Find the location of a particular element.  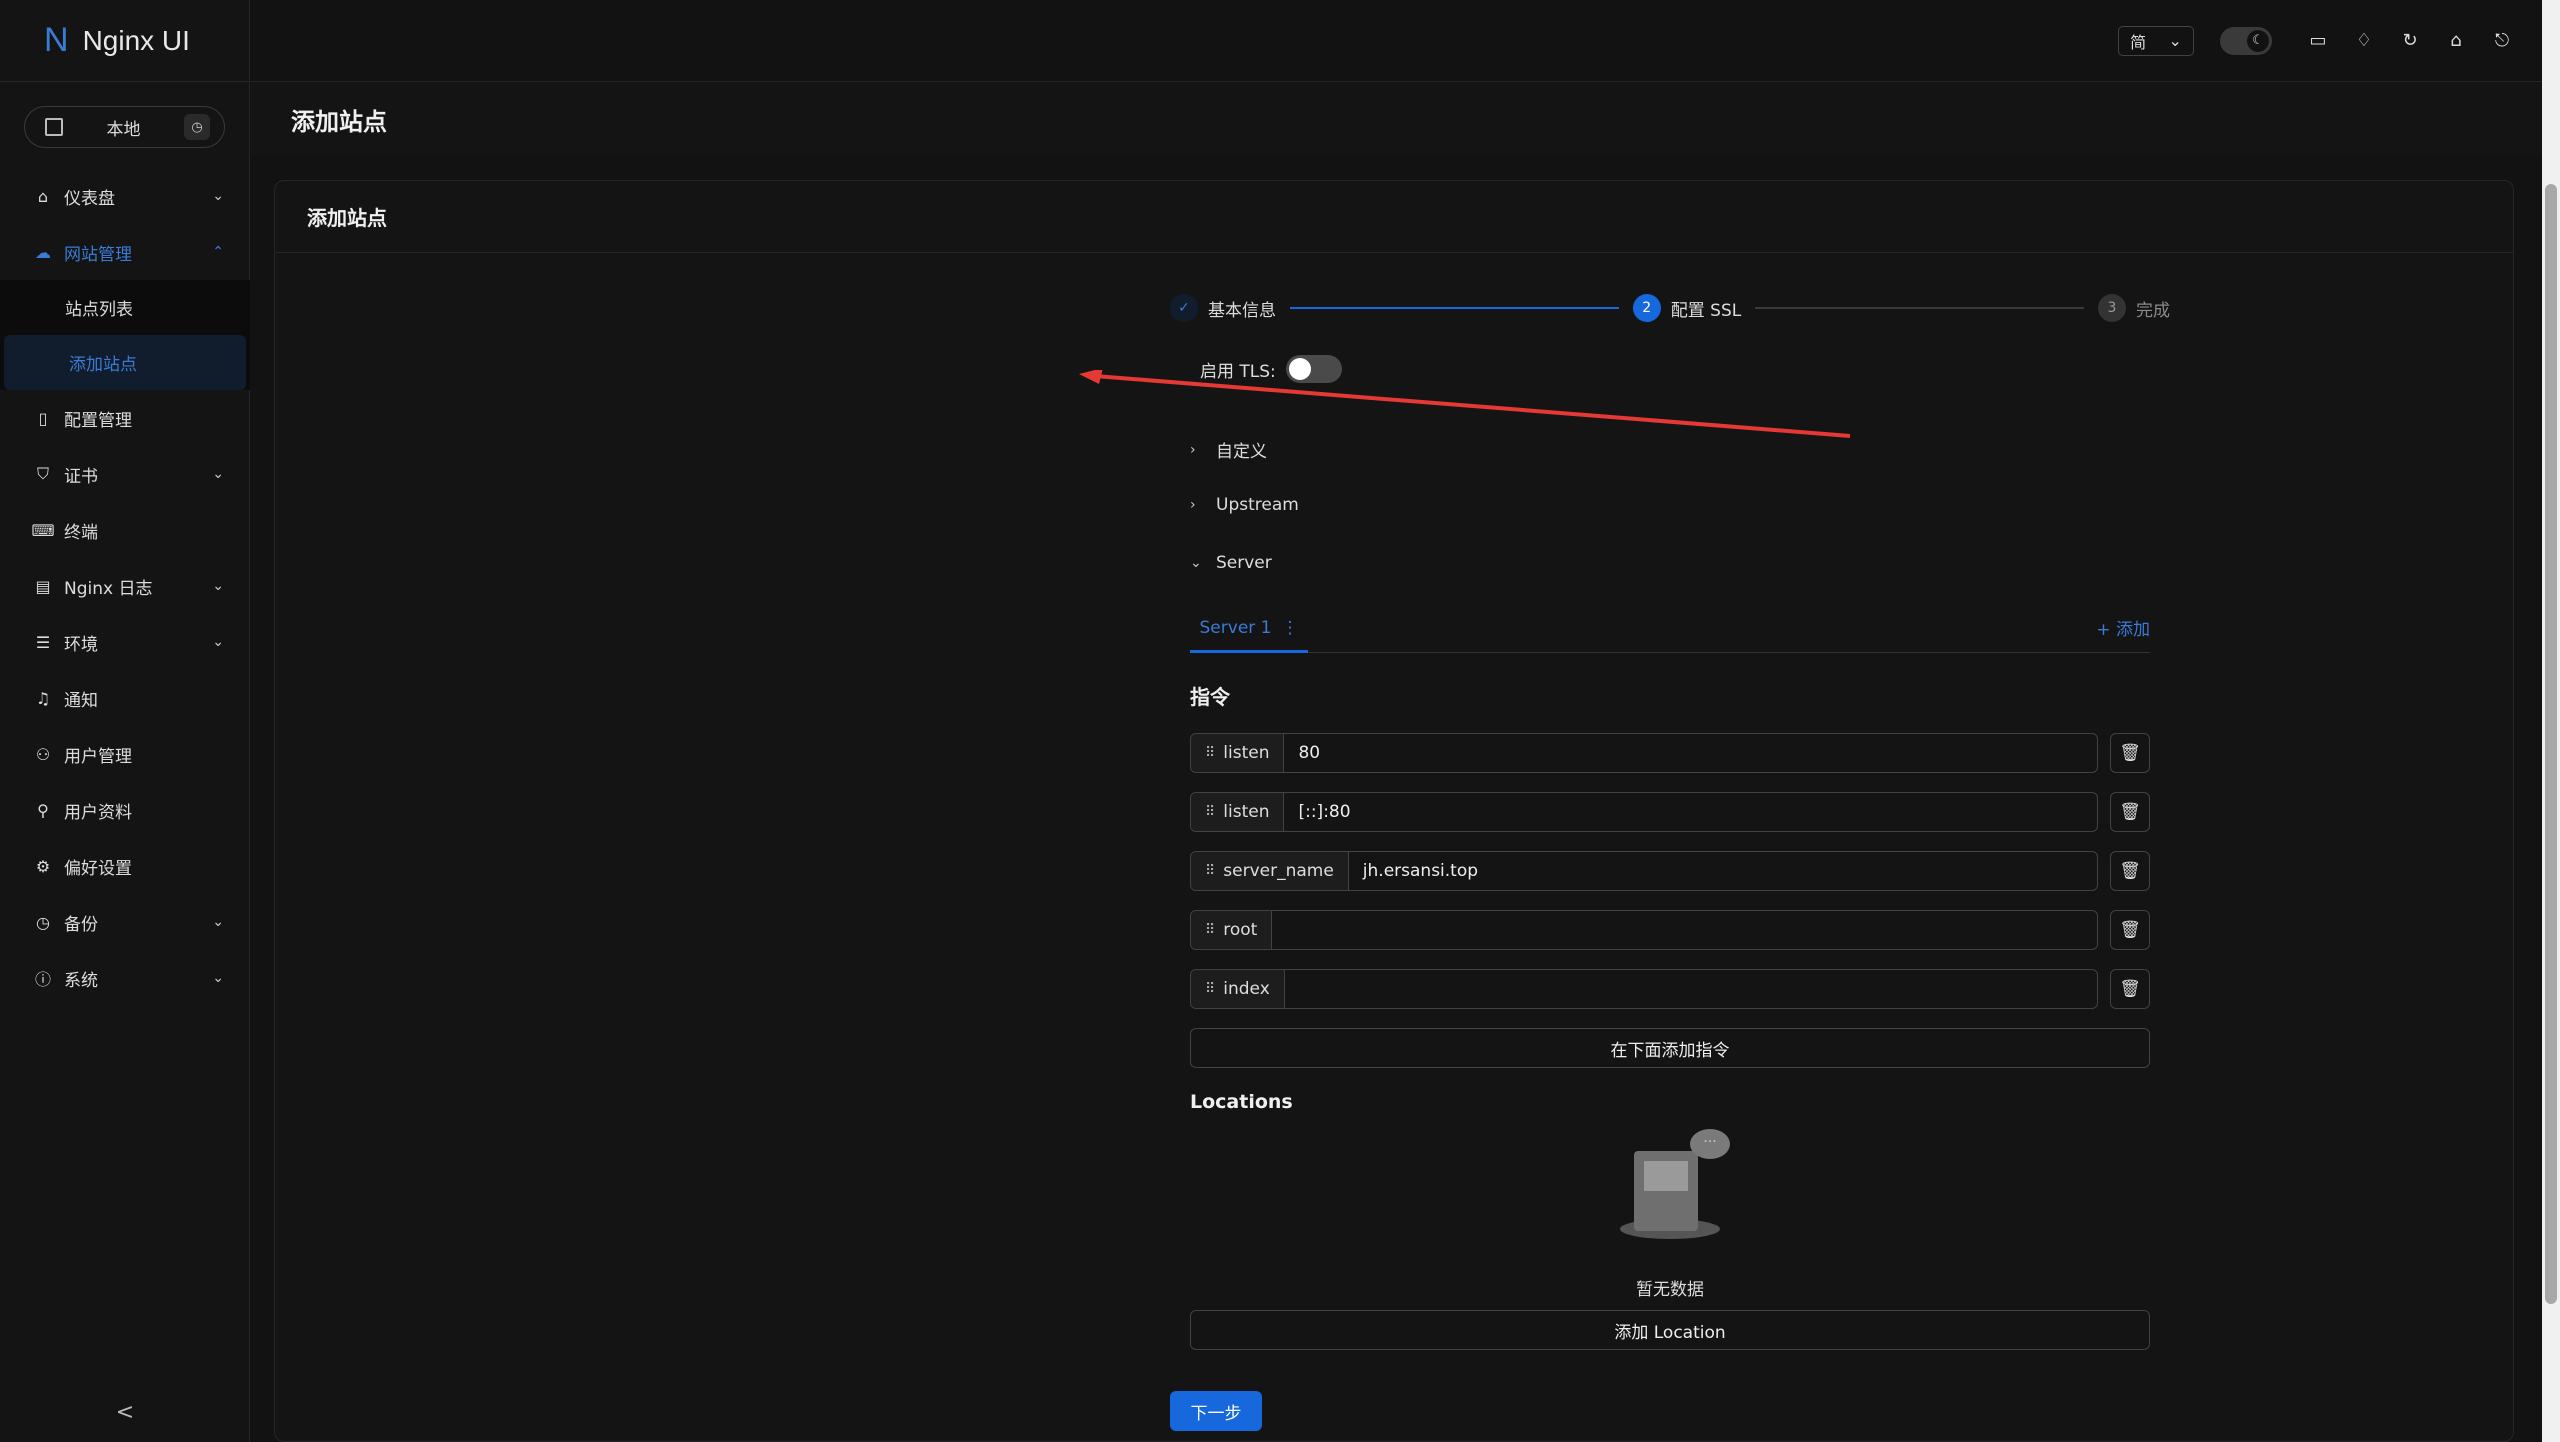

language-select: 简 ⌄ is located at coordinates (2156, 40).